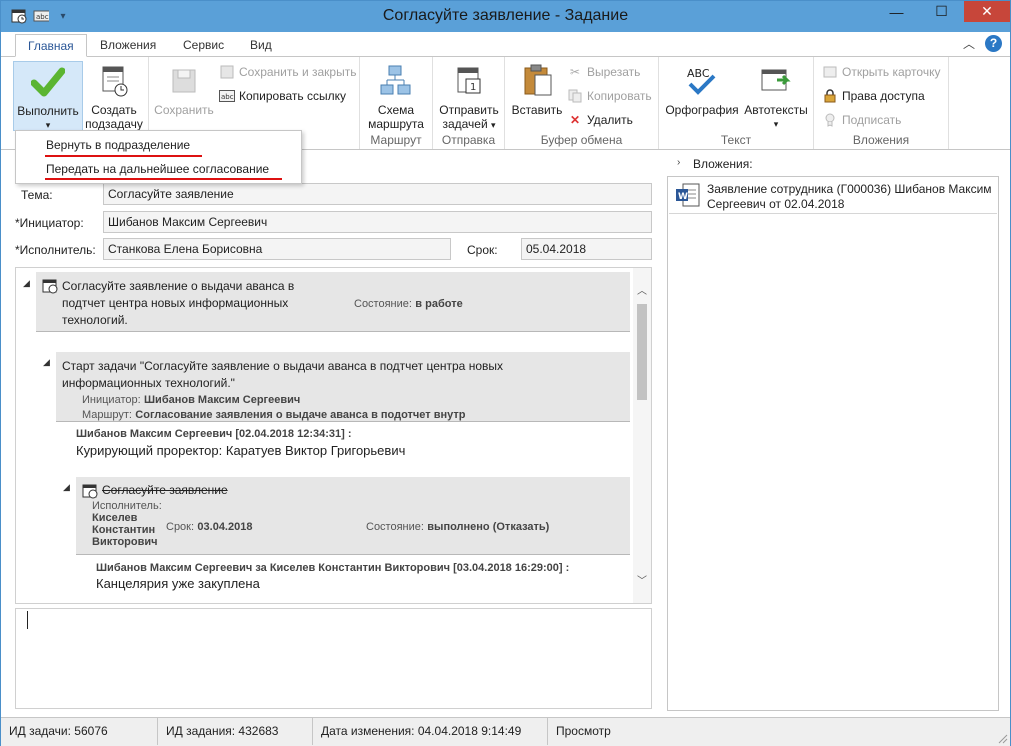  What do you see at coordinates (157, 169) in the screenshot?
I see `menu-item-forward: Передать на дальнейшее согласование` at bounding box center [157, 169].